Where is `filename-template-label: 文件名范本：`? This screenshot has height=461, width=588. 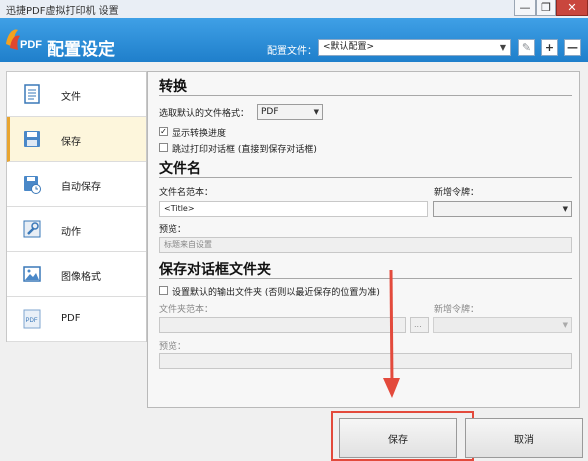
filename-template-label: 文件名范本： is located at coordinates (186, 193).